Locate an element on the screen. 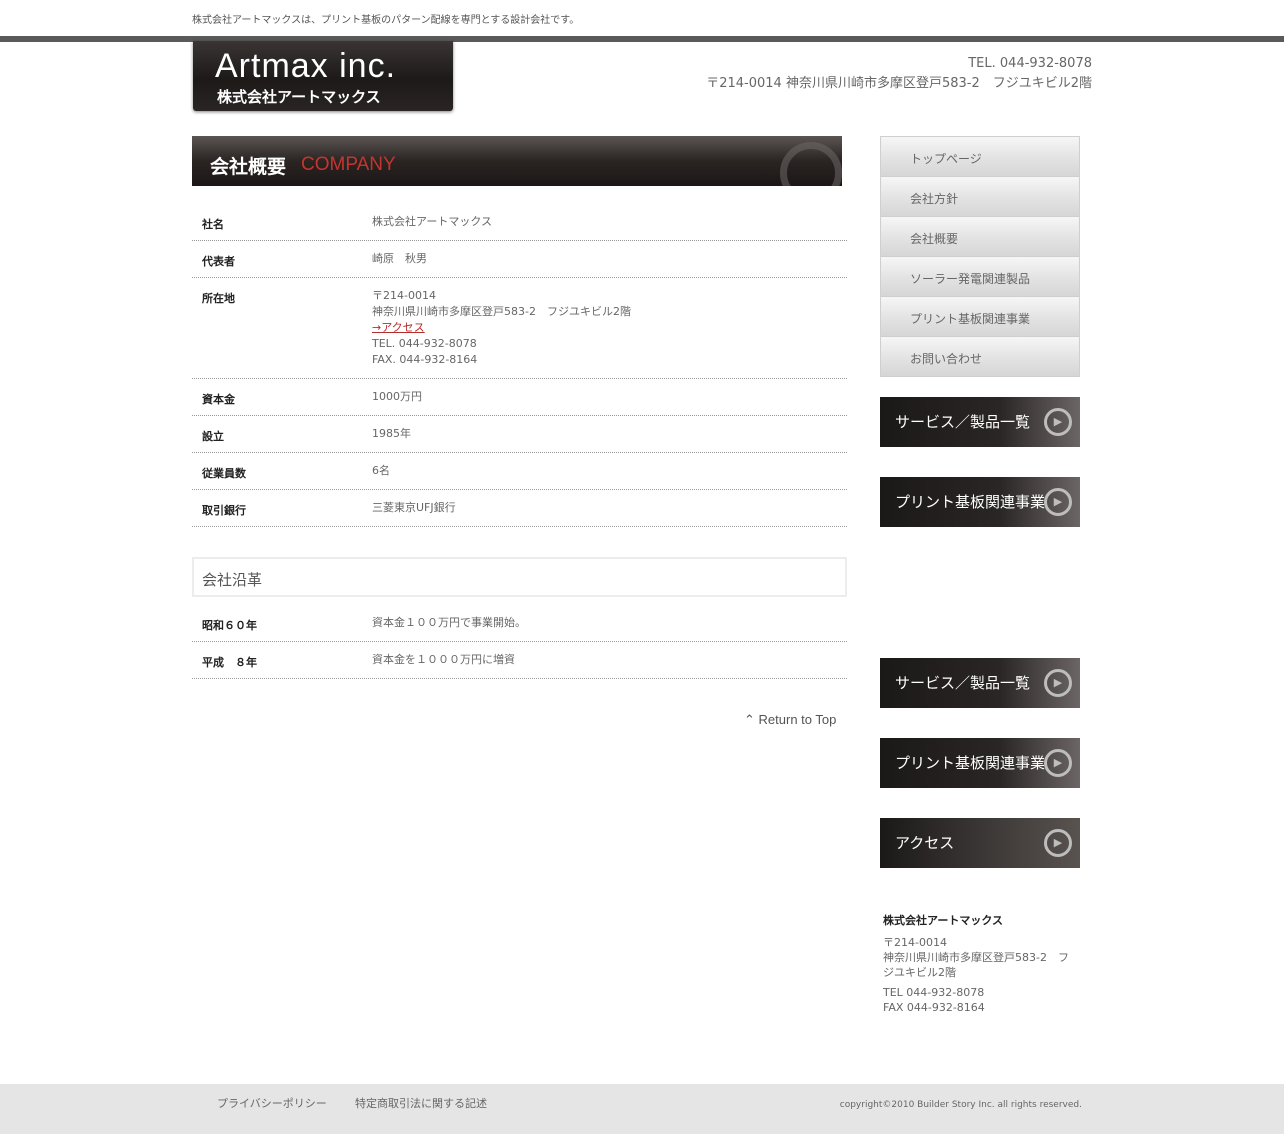  nav-label: ソーラー発電関連製品 is located at coordinates (970, 279).